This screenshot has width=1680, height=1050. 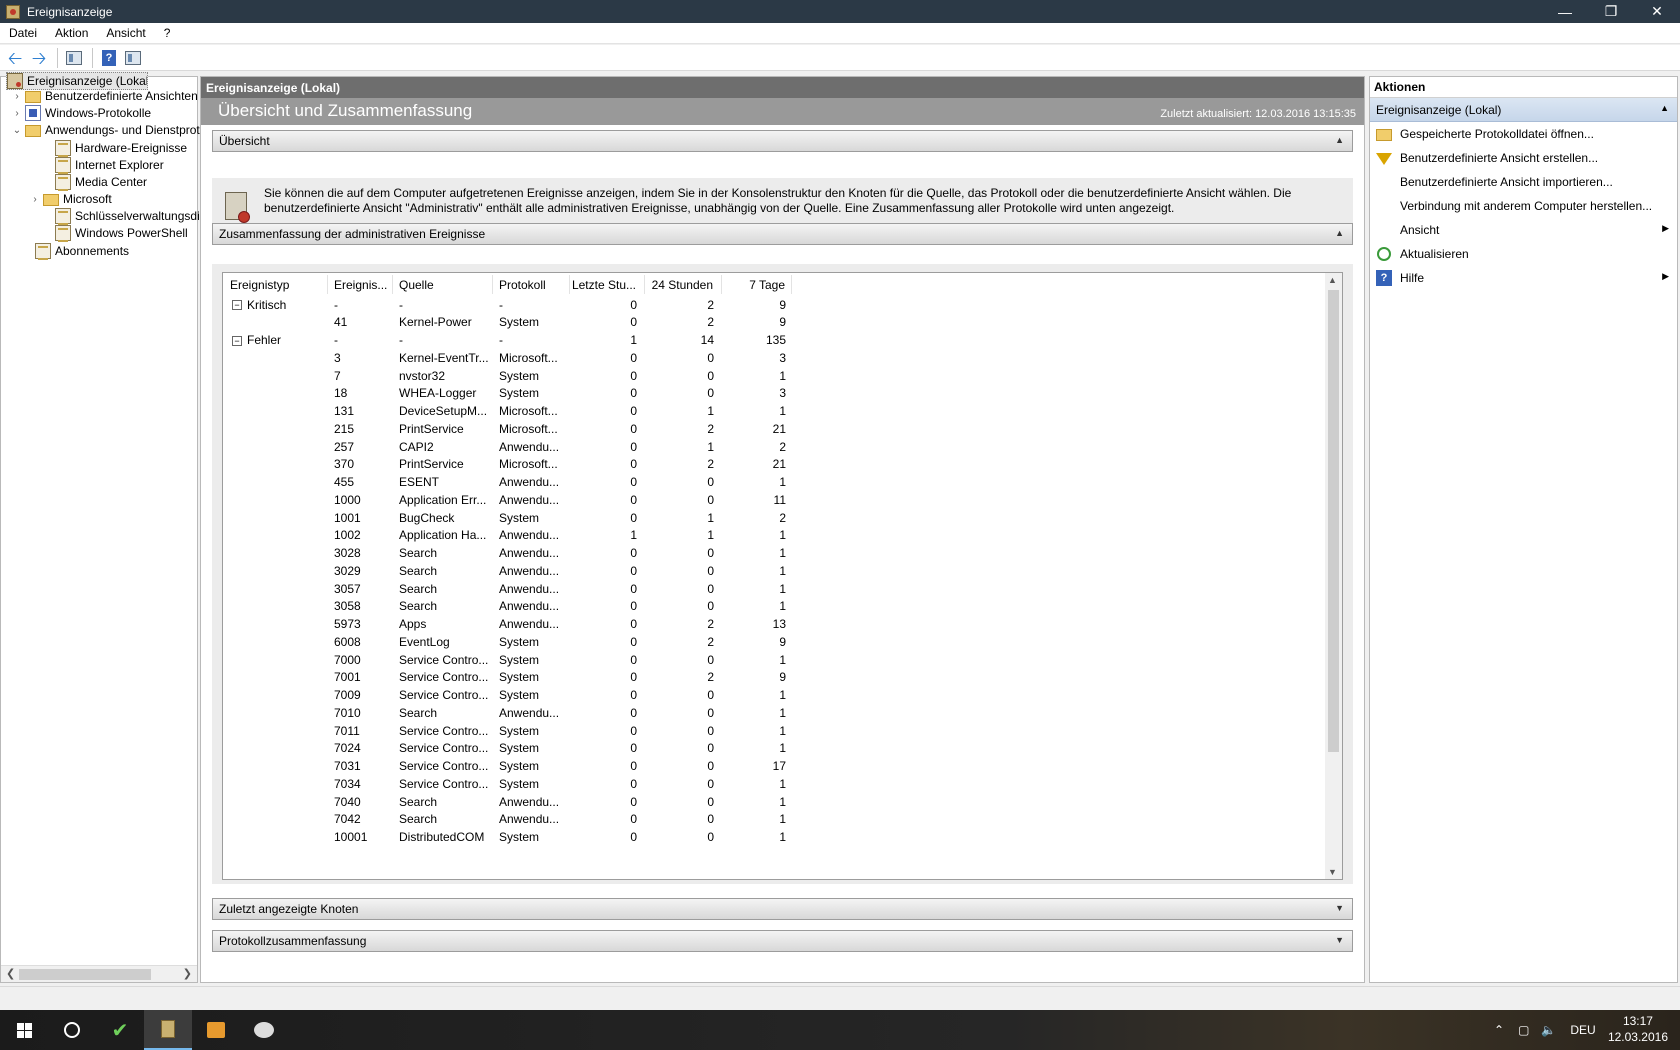 What do you see at coordinates (72, 1030) in the screenshot?
I see `cortana-button` at bounding box center [72, 1030].